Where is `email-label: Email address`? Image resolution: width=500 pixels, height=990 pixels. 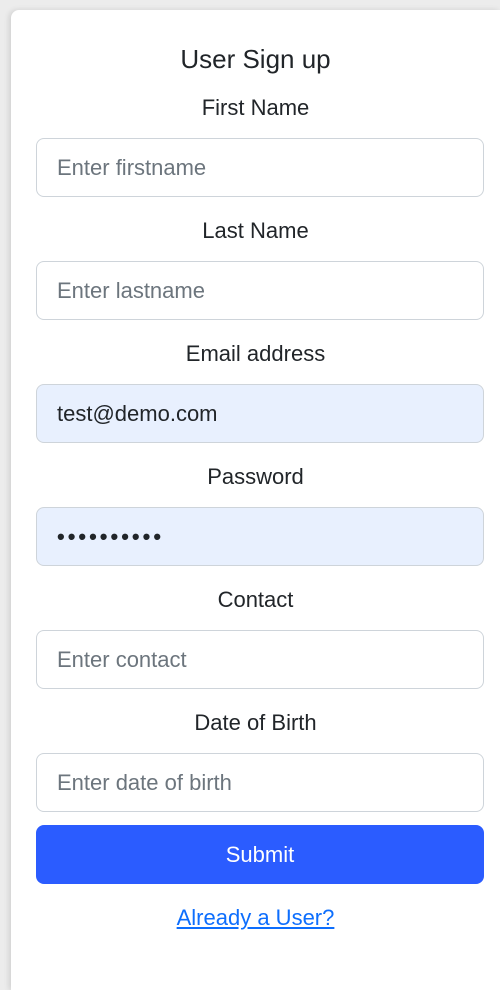 email-label: Email address is located at coordinates (255, 353).